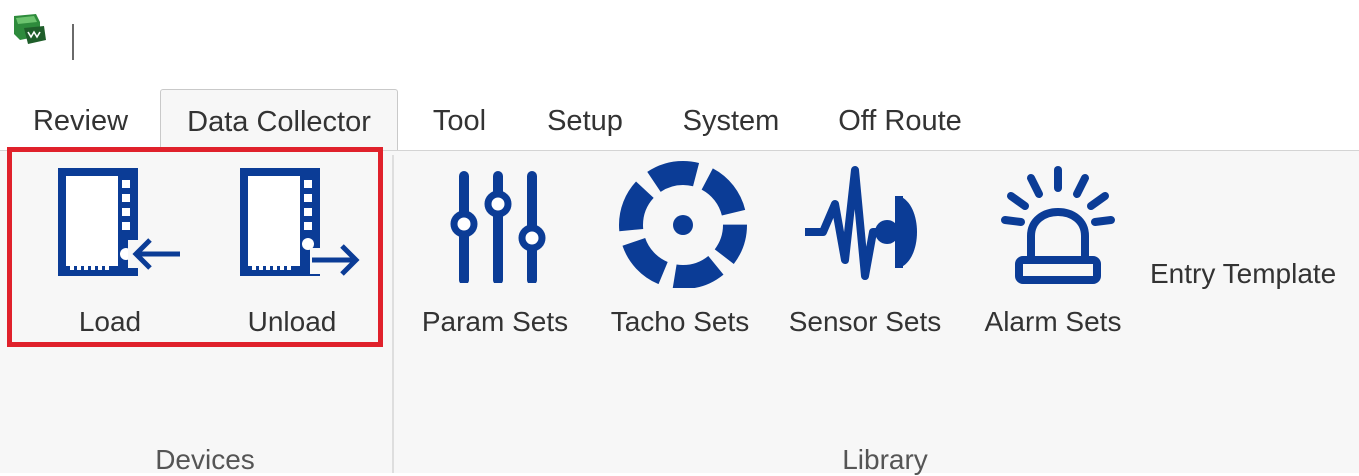 This screenshot has height=476, width=1359. I want to click on tab-setup: Setup, so click(585, 119).